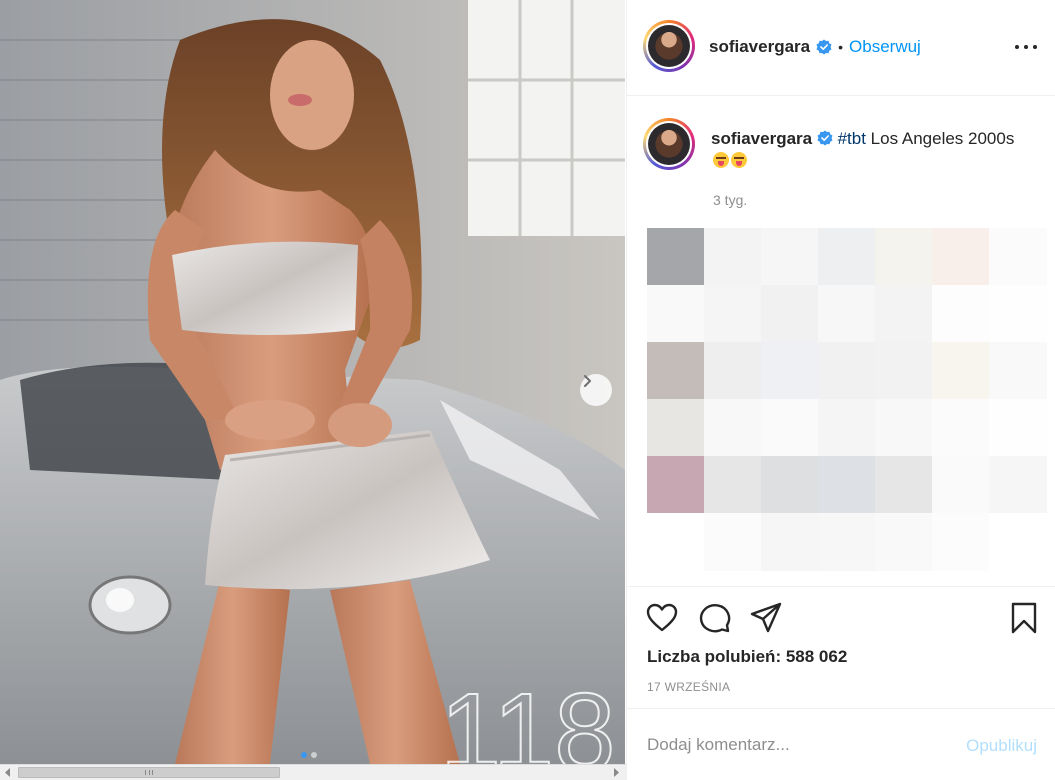 The width and height of the screenshot is (1055, 780). Describe the element at coordinates (688, 687) in the screenshot. I see `post-date: 17 WRZEŚNIA` at that location.